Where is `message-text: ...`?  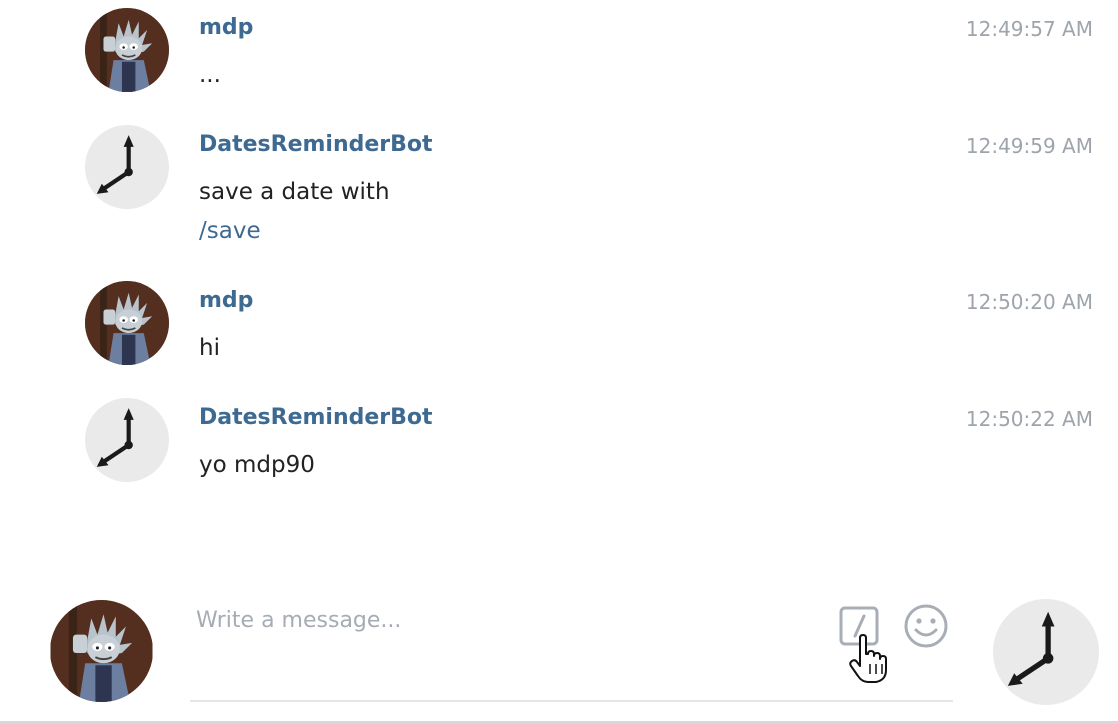 message-text: ... is located at coordinates (210, 75).